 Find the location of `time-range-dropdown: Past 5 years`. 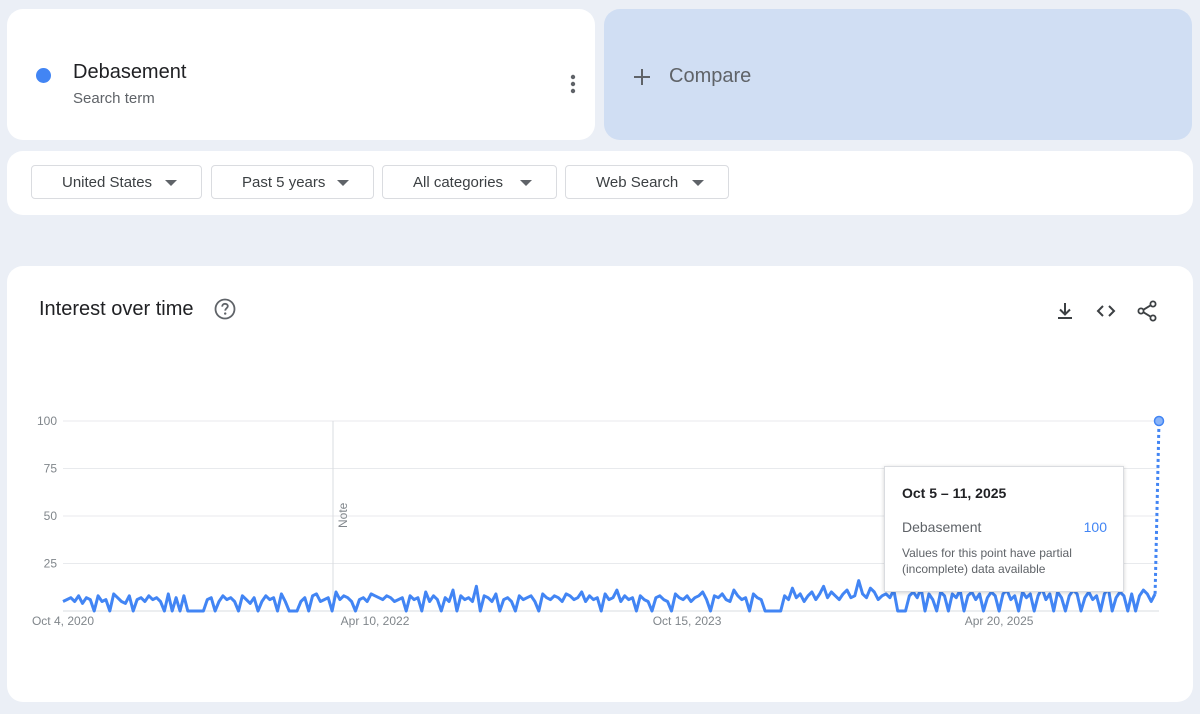

time-range-dropdown: Past 5 years is located at coordinates (292, 182).